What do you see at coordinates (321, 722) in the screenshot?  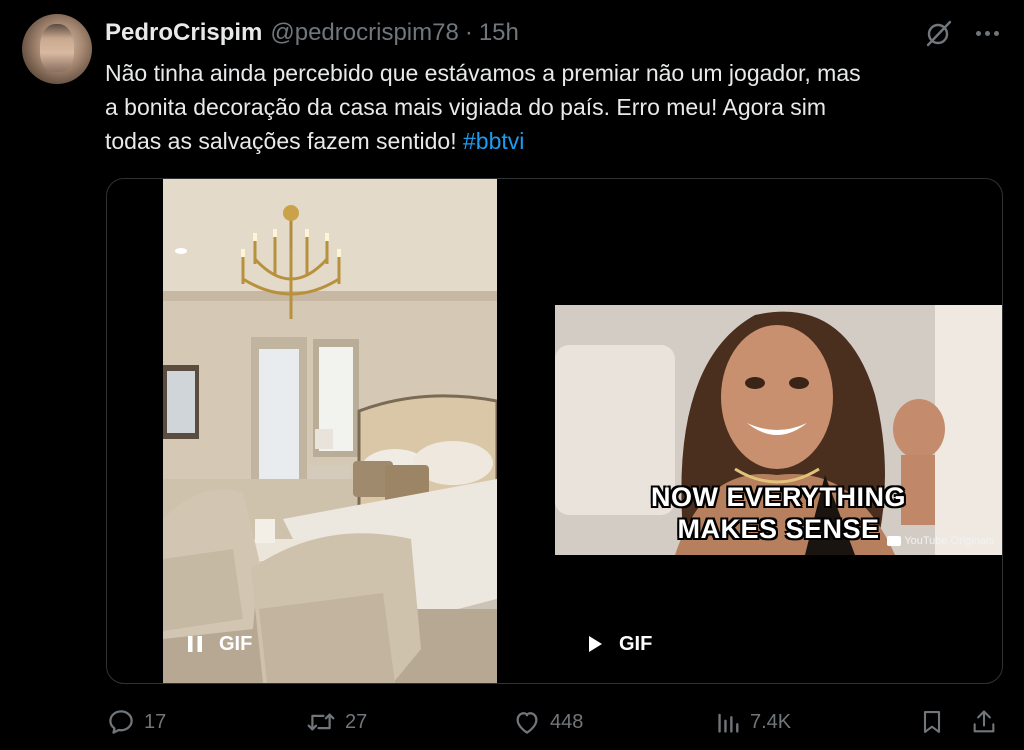 I see `retweet-icon` at bounding box center [321, 722].